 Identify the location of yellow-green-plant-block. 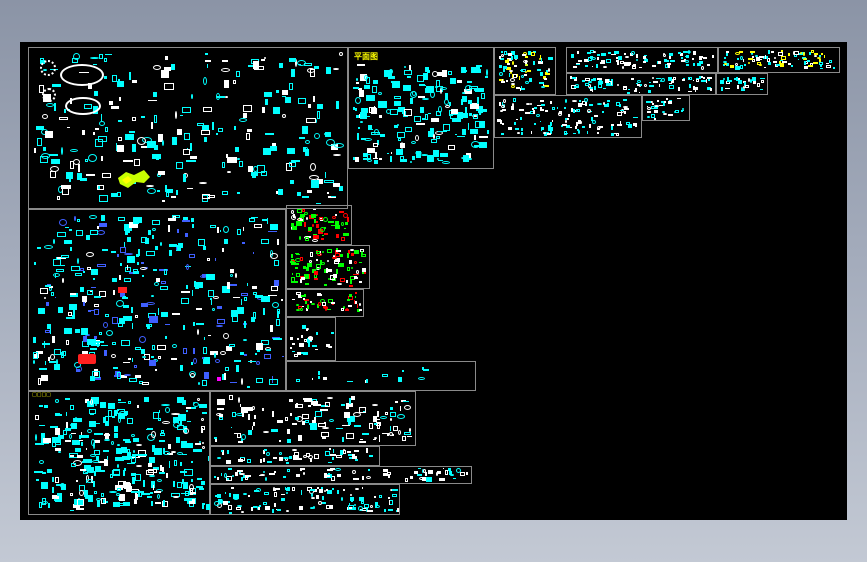
(134, 179).